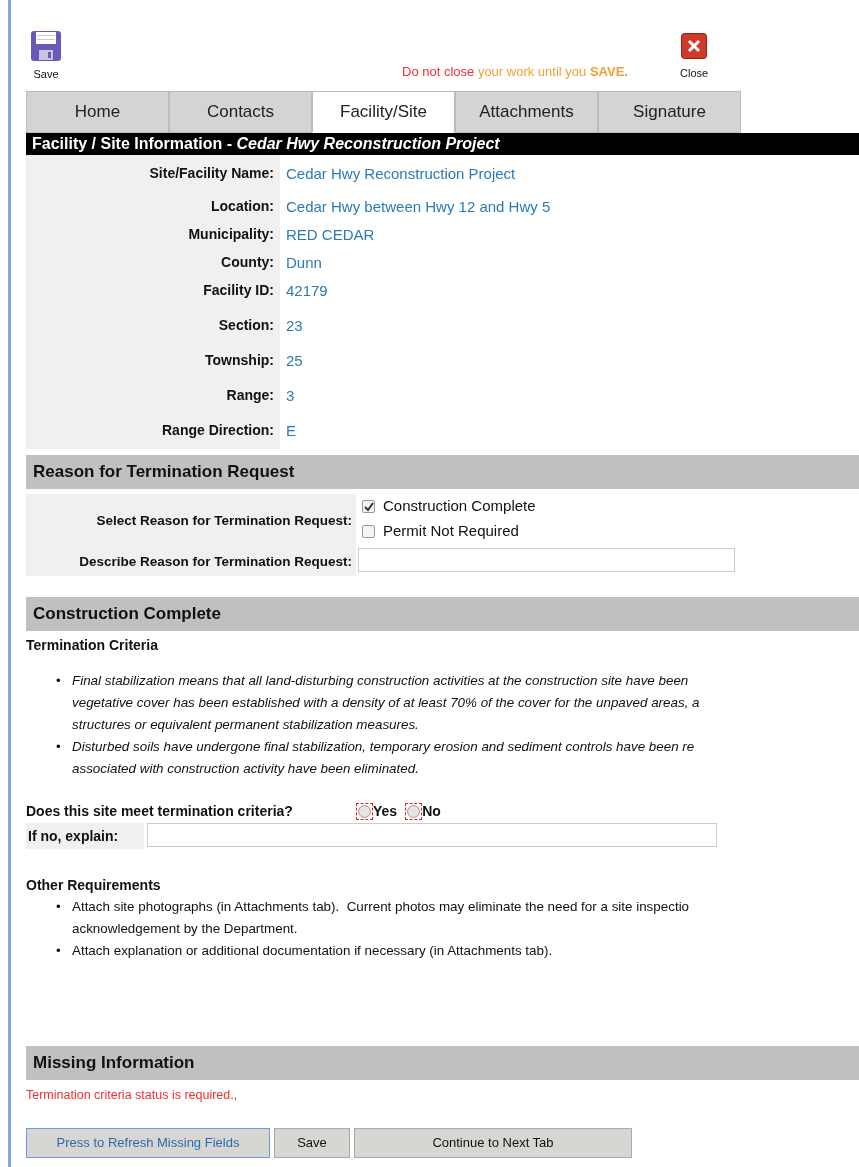 The height and width of the screenshot is (1167, 859). What do you see at coordinates (383, 112) in the screenshot?
I see `tab: Facility/Site` at bounding box center [383, 112].